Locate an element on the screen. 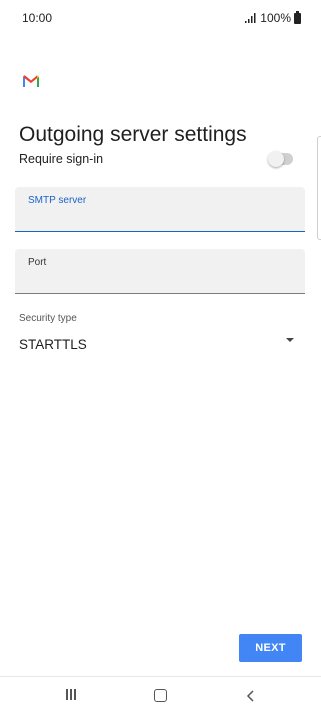  scroll-indicator is located at coordinates (319, 188).